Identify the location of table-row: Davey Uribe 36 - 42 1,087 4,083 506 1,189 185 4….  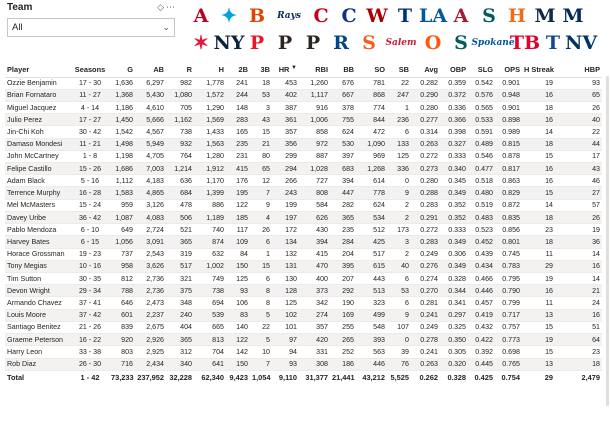
(303, 218).